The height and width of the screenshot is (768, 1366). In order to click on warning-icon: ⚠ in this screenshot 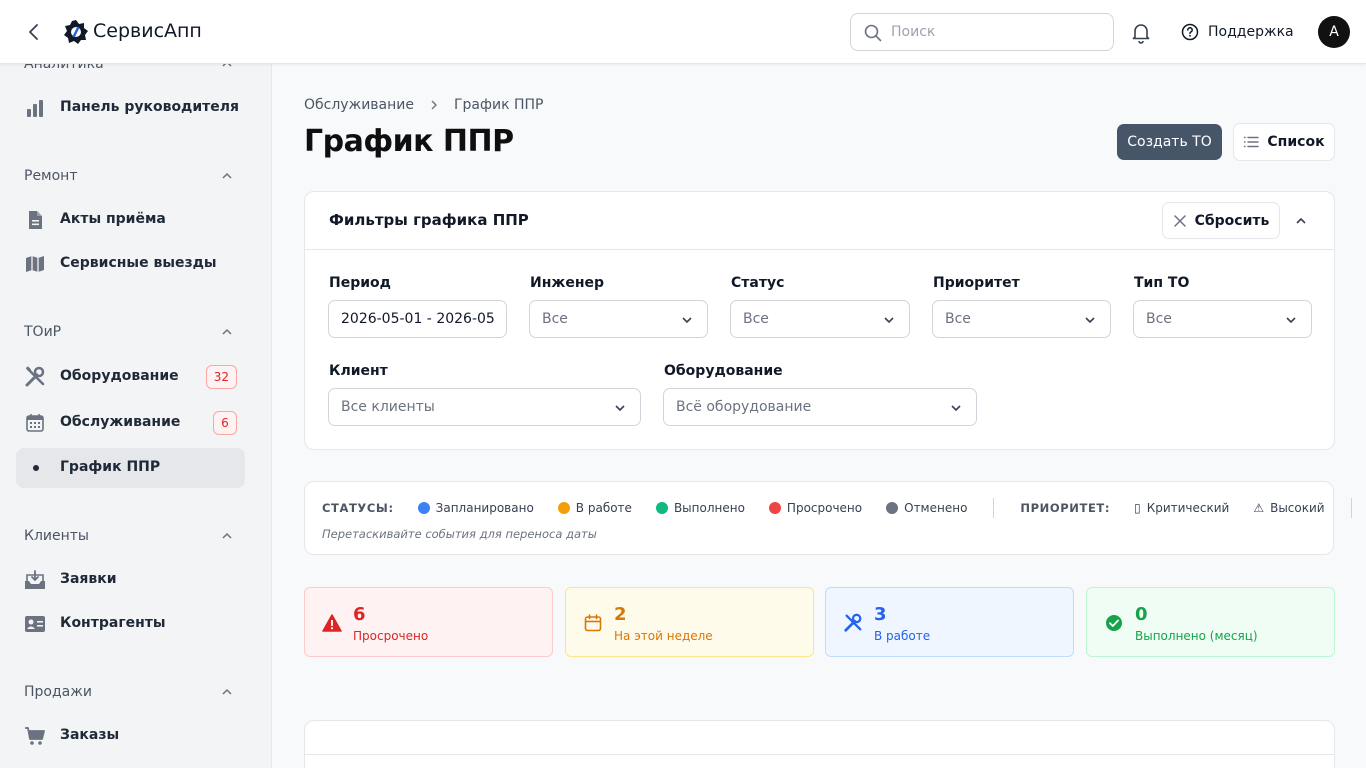, I will do `click(1259, 508)`.